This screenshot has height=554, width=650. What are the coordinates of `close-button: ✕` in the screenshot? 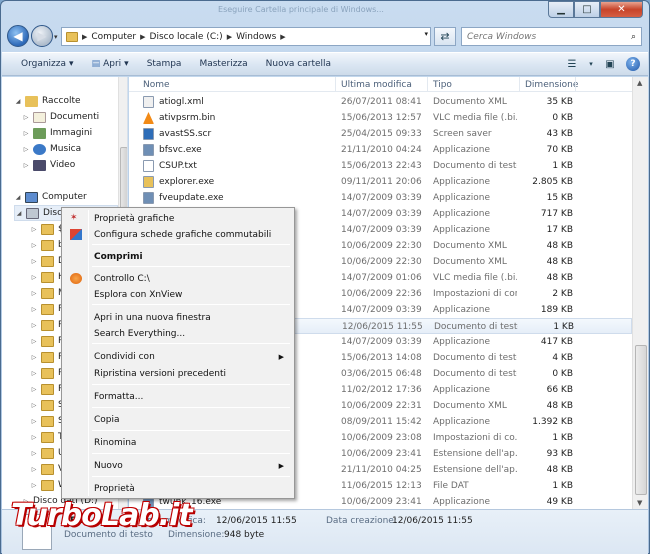 It's located at (621, 9).